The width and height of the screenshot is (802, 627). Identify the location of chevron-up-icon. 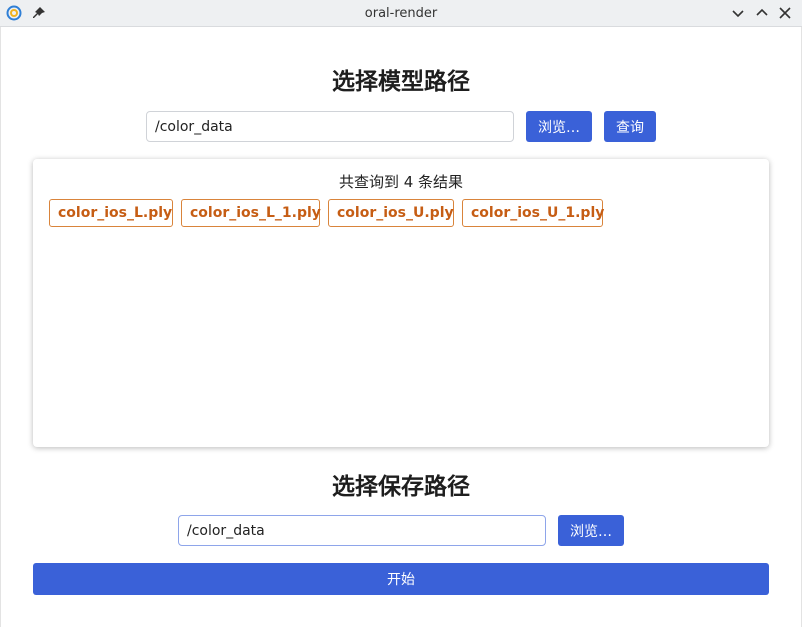
(762, 13).